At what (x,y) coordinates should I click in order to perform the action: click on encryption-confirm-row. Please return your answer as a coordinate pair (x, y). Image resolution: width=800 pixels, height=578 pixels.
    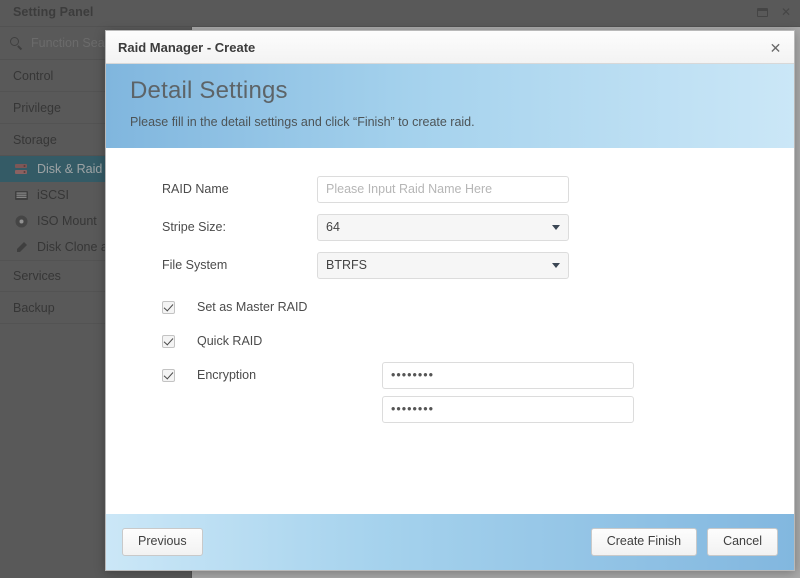
    Looking at the image, I should click on (450, 409).